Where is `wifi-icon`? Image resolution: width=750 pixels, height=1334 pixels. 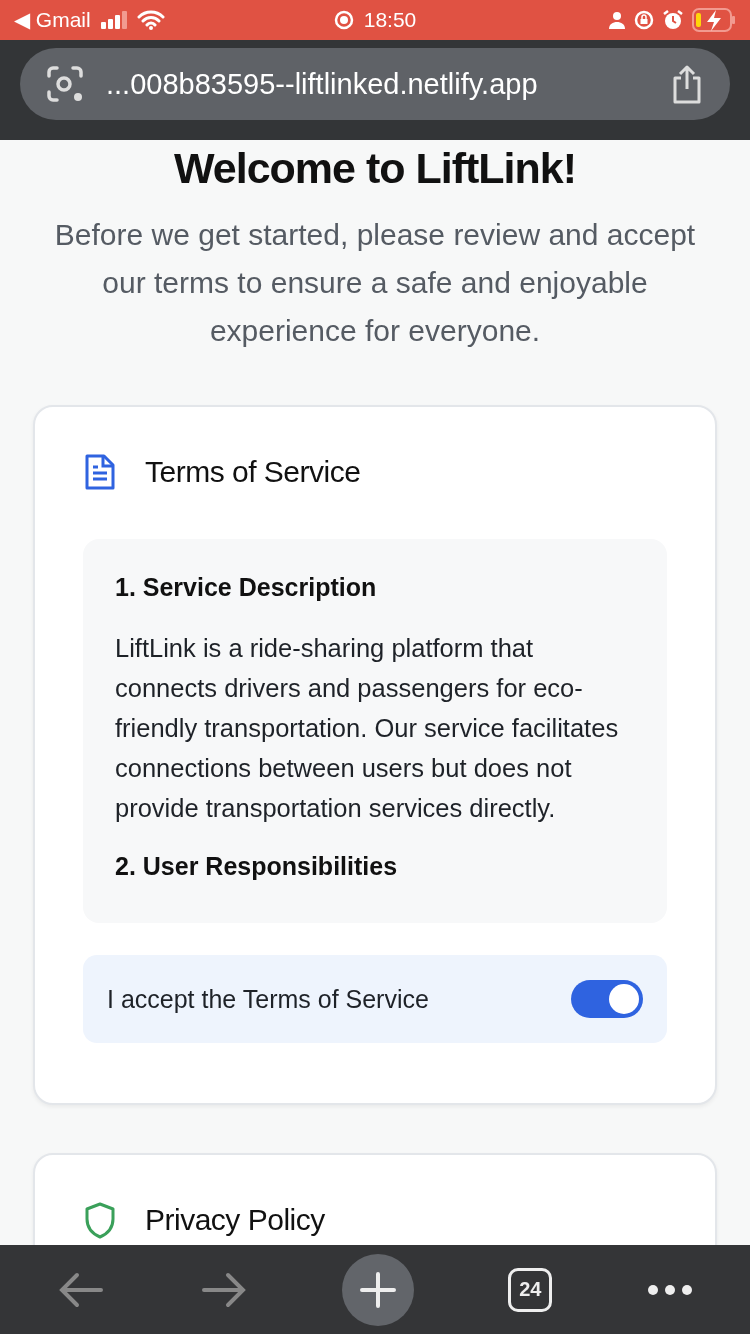
wifi-icon is located at coordinates (150, 20).